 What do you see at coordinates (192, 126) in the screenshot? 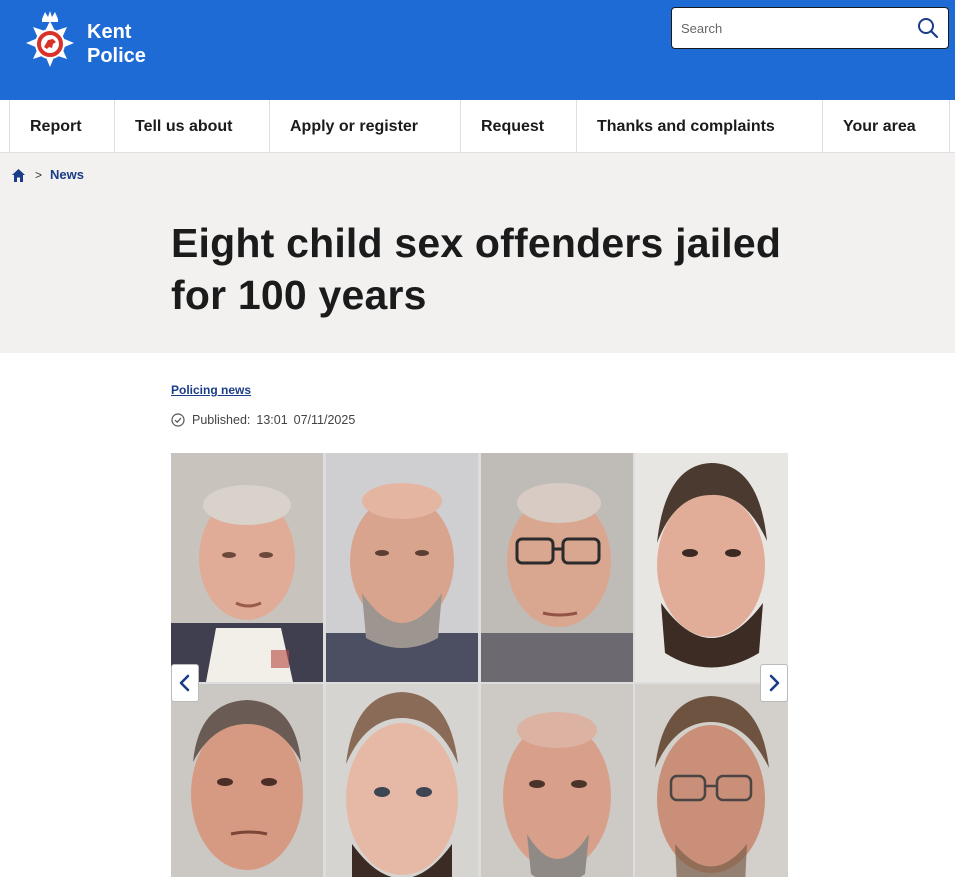
I see `nav-item-tell-us-about: Tell us about` at bounding box center [192, 126].